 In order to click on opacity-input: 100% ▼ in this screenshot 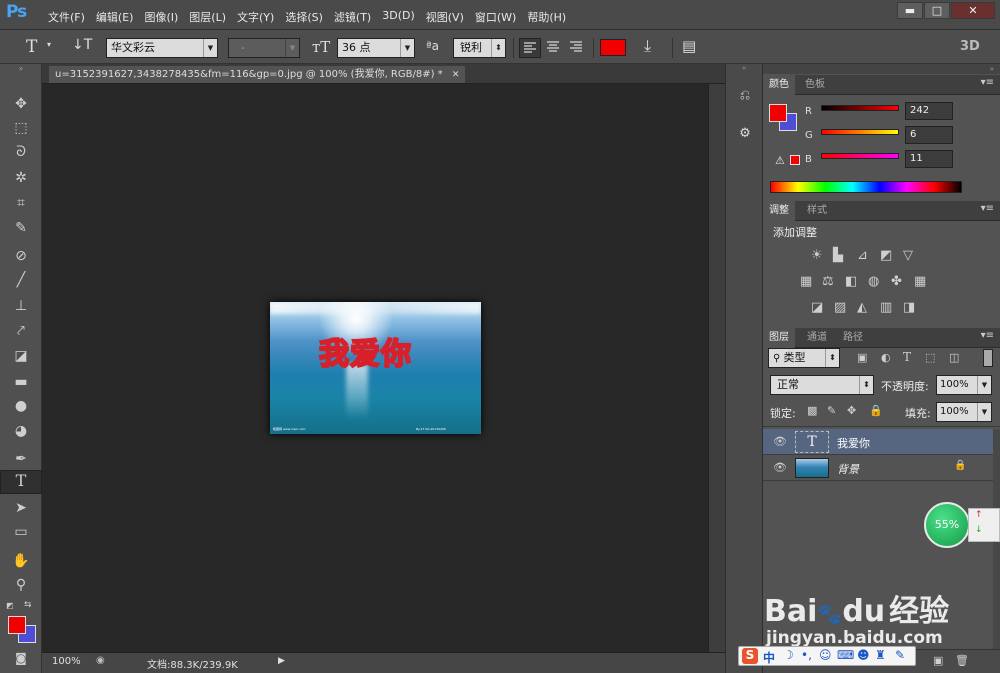, I will do `click(964, 385)`.